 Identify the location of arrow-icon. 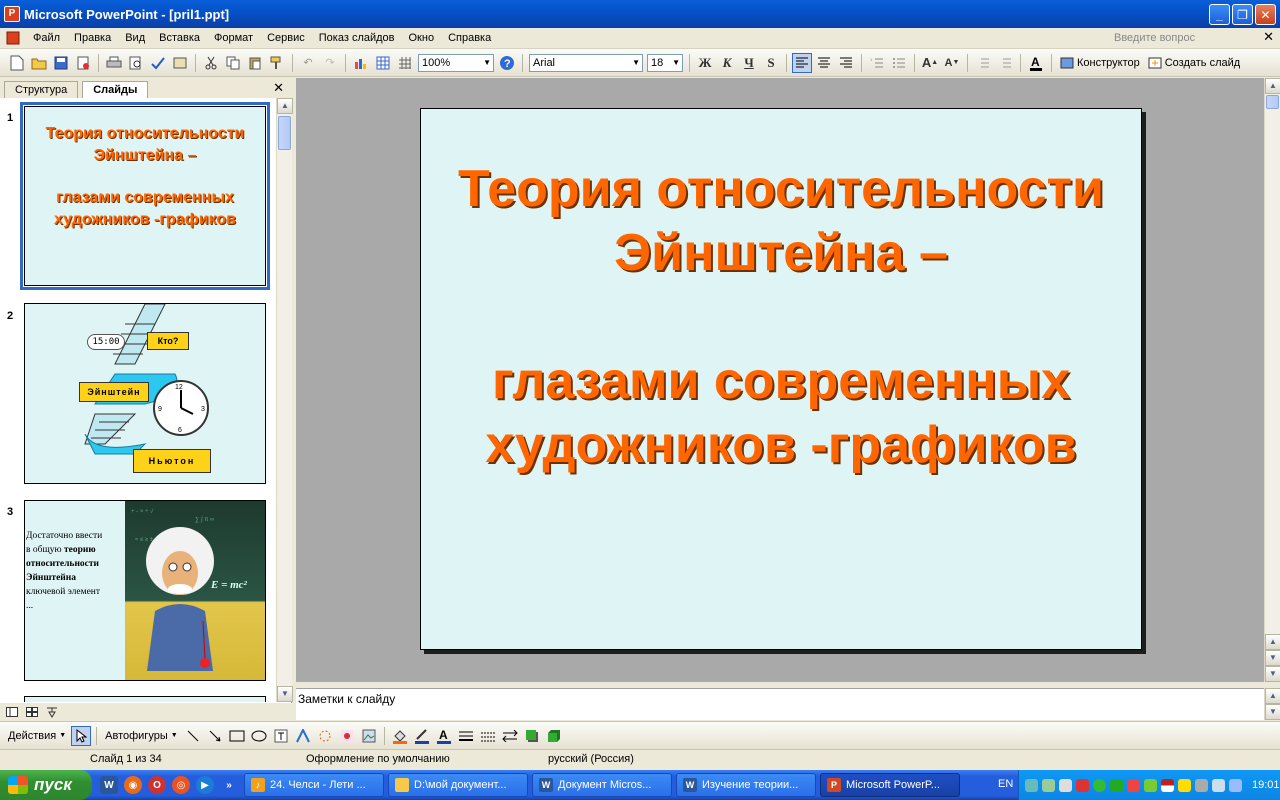
(215, 736).